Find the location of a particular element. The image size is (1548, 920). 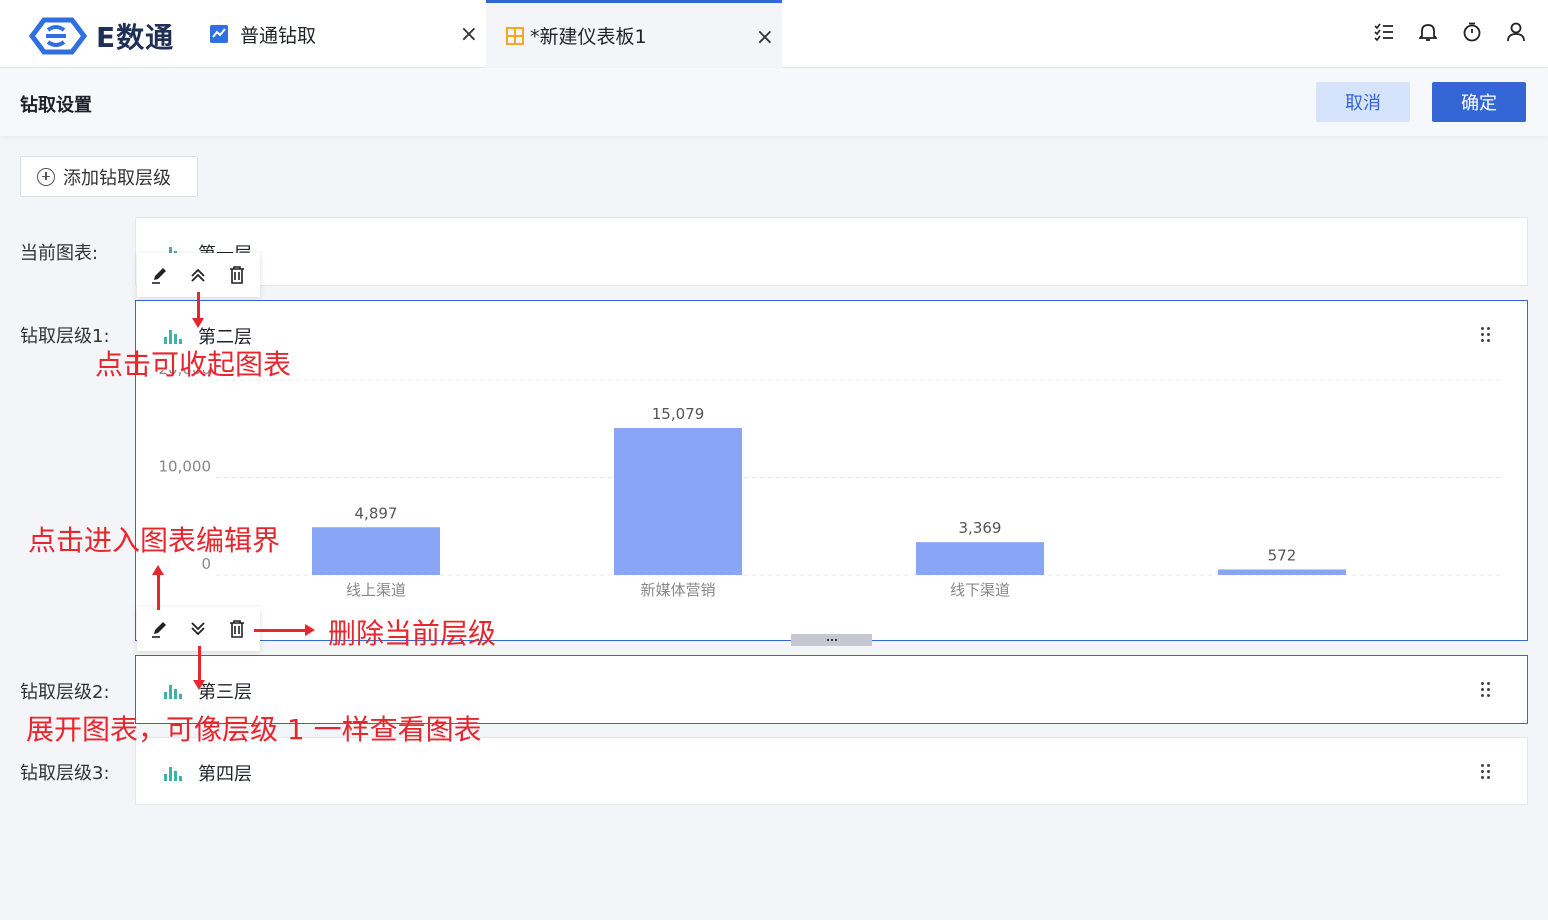

level-toolbar-top is located at coordinates (198, 275).